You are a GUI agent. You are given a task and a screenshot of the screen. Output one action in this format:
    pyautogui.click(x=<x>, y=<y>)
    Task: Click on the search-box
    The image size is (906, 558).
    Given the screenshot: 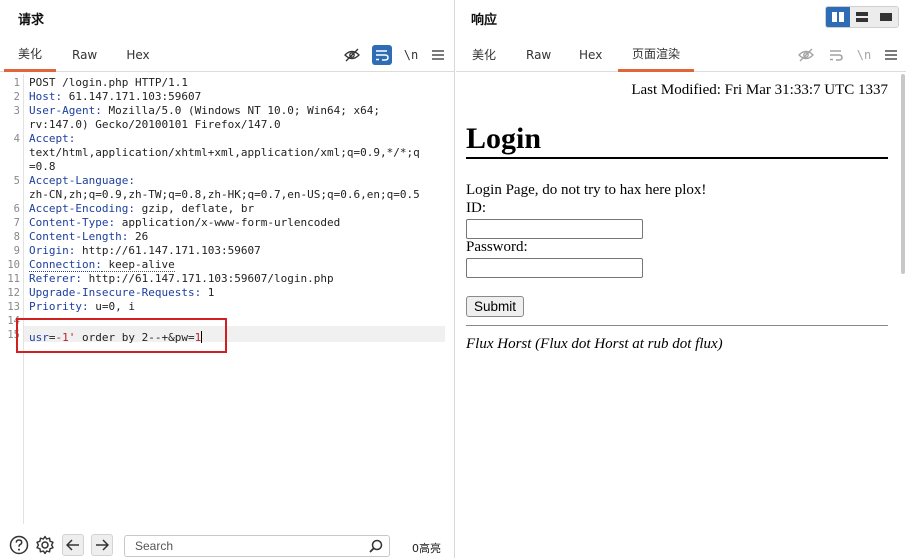 What is the action you would take?
    pyautogui.click(x=257, y=546)
    